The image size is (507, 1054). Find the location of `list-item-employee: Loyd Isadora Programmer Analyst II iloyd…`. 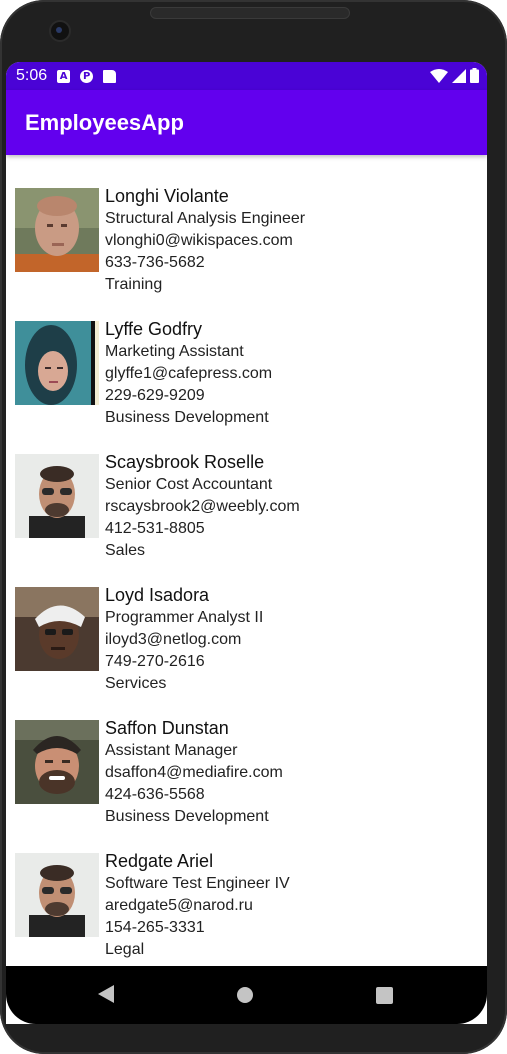

list-item-employee: Loyd Isadora Programmer Analyst II iloyd… is located at coordinates (246, 642).